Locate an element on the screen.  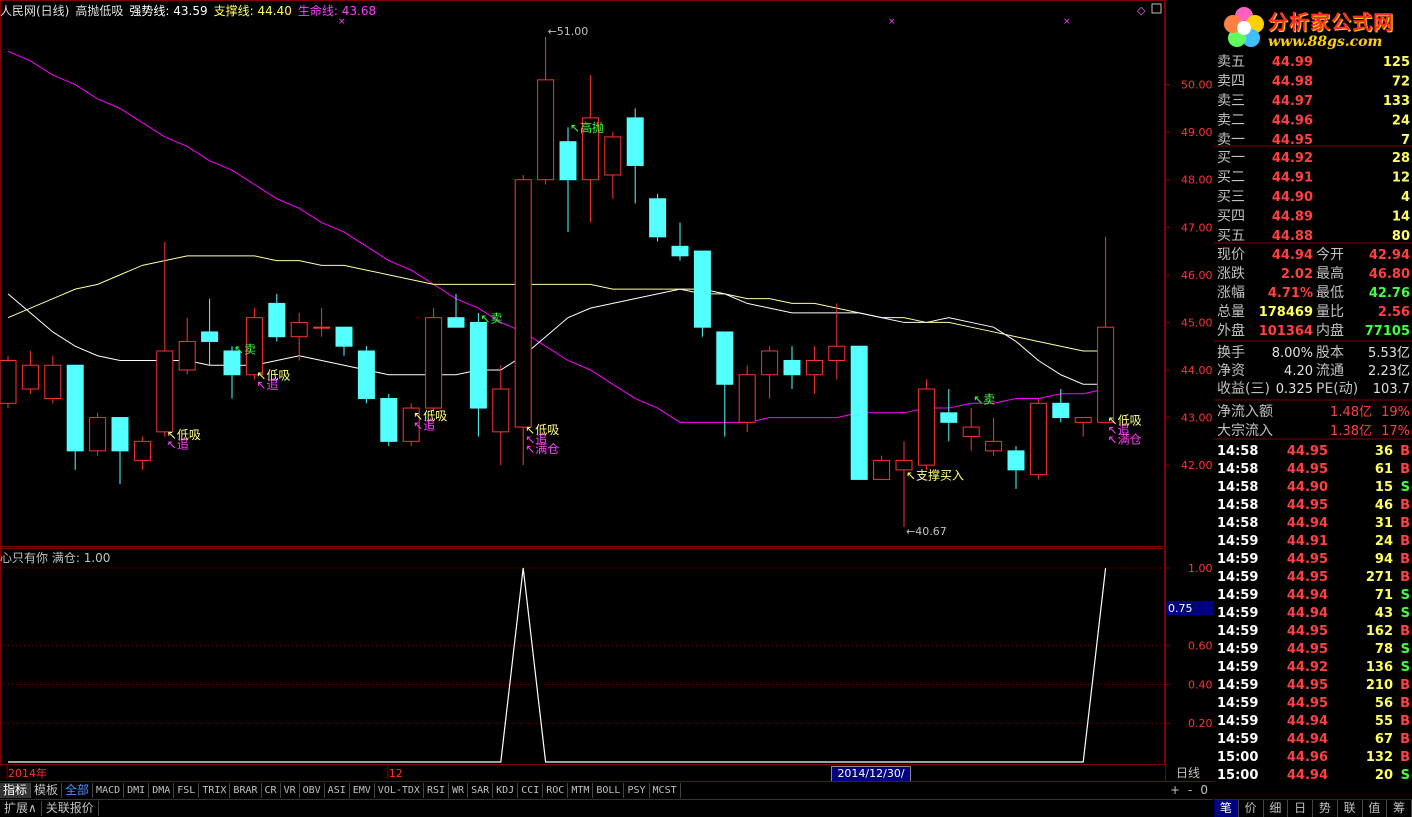
tab-cr: CR is located at coordinates (271, 790).